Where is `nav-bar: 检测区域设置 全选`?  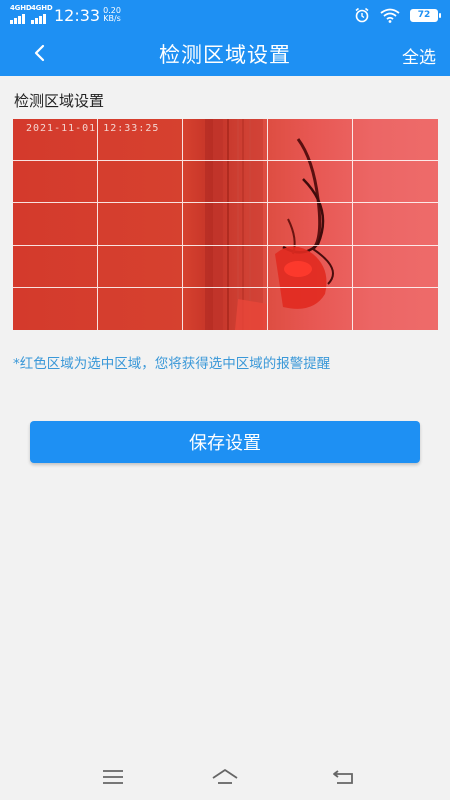 nav-bar: 检测区域设置 全选 is located at coordinates (225, 53).